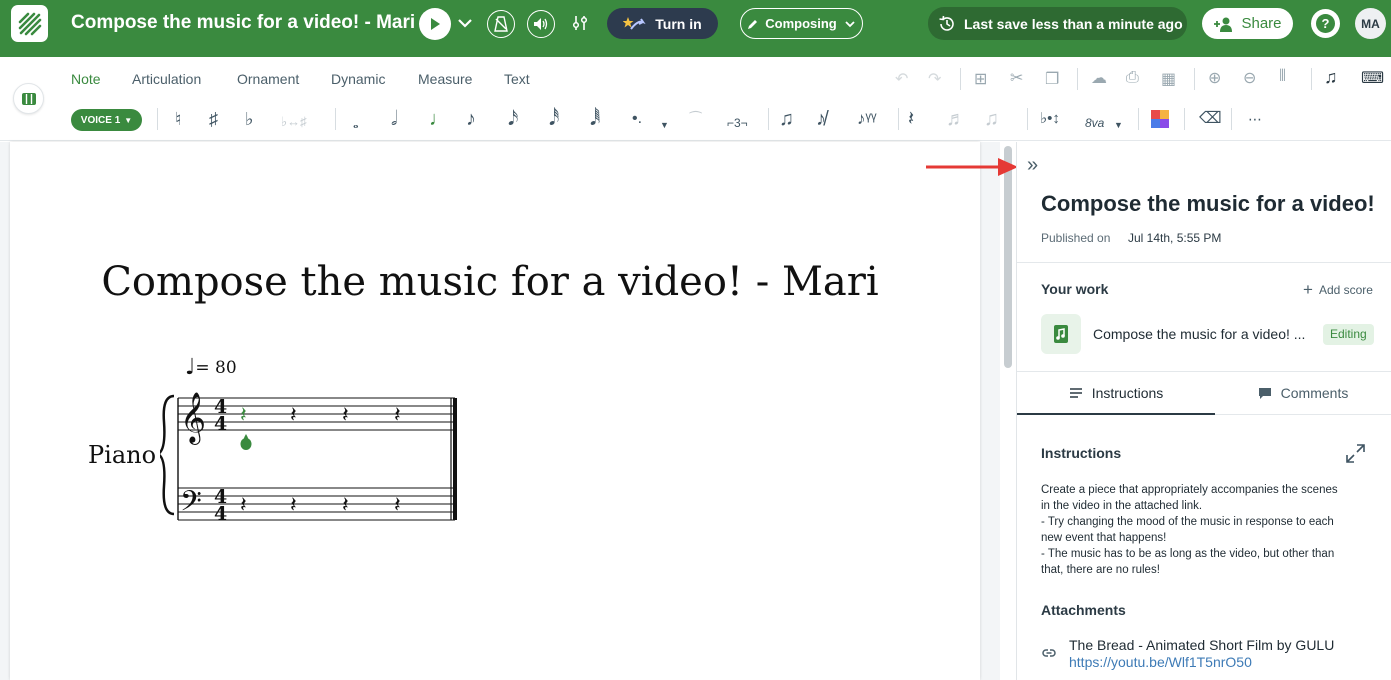 Image resolution: width=1391 pixels, height=680 pixels. Describe the element at coordinates (294, 122) in the screenshot. I see `enharmonic-icon: ♭↔♯` at that location.